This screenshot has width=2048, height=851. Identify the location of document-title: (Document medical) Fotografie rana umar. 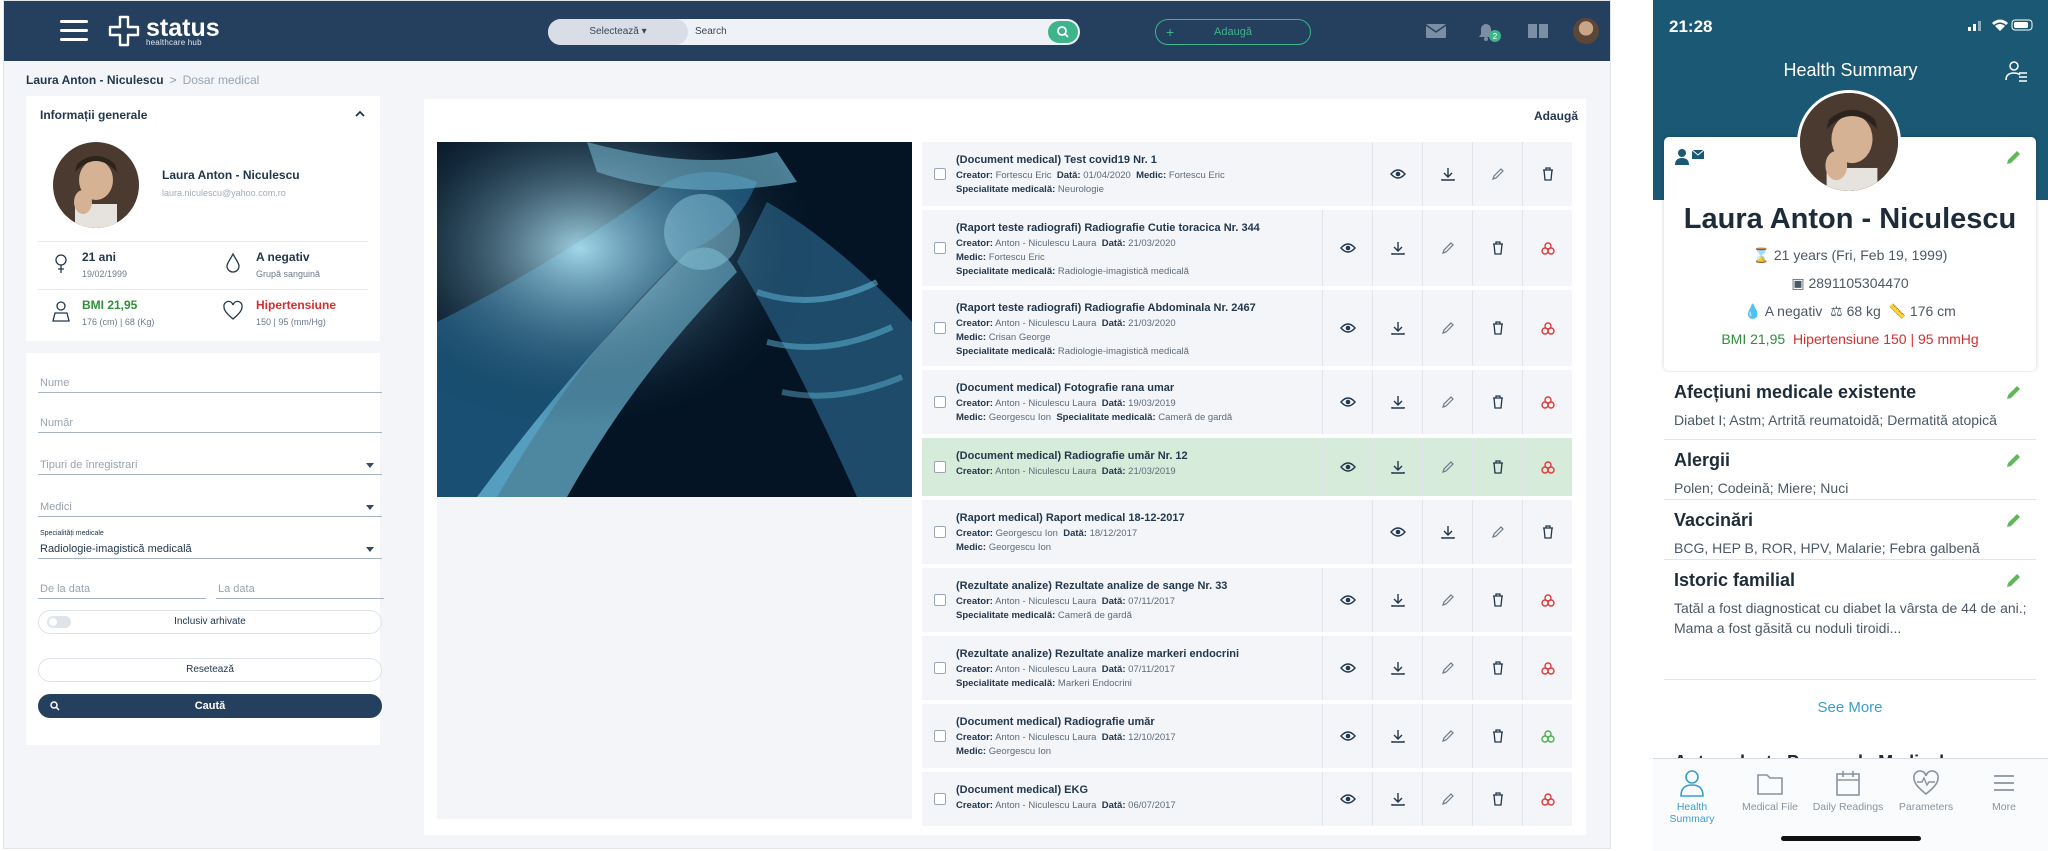
(1065, 388).